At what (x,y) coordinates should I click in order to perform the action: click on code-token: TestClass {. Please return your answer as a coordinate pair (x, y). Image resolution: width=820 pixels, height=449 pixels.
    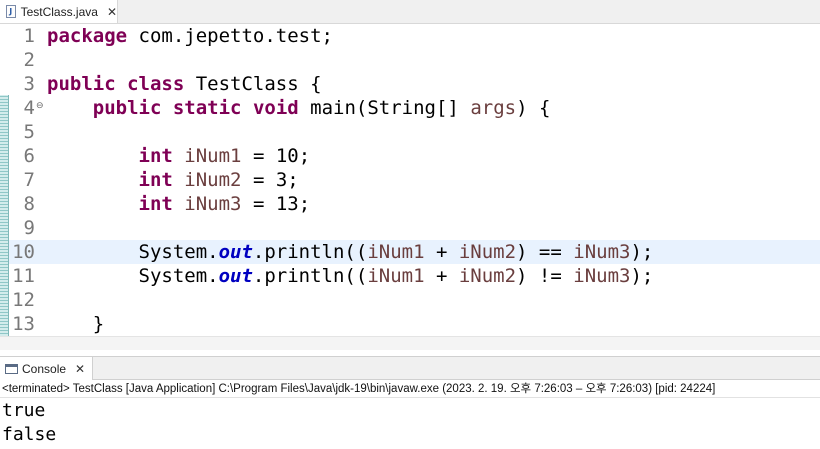
    Looking at the image, I should click on (253, 84).